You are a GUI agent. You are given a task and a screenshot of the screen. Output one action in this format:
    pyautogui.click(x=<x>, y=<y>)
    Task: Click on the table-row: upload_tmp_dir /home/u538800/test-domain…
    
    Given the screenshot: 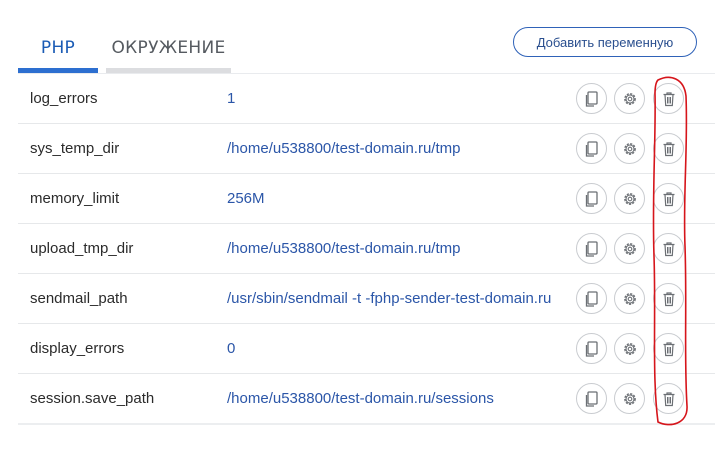 What is the action you would take?
    pyautogui.click(x=366, y=248)
    